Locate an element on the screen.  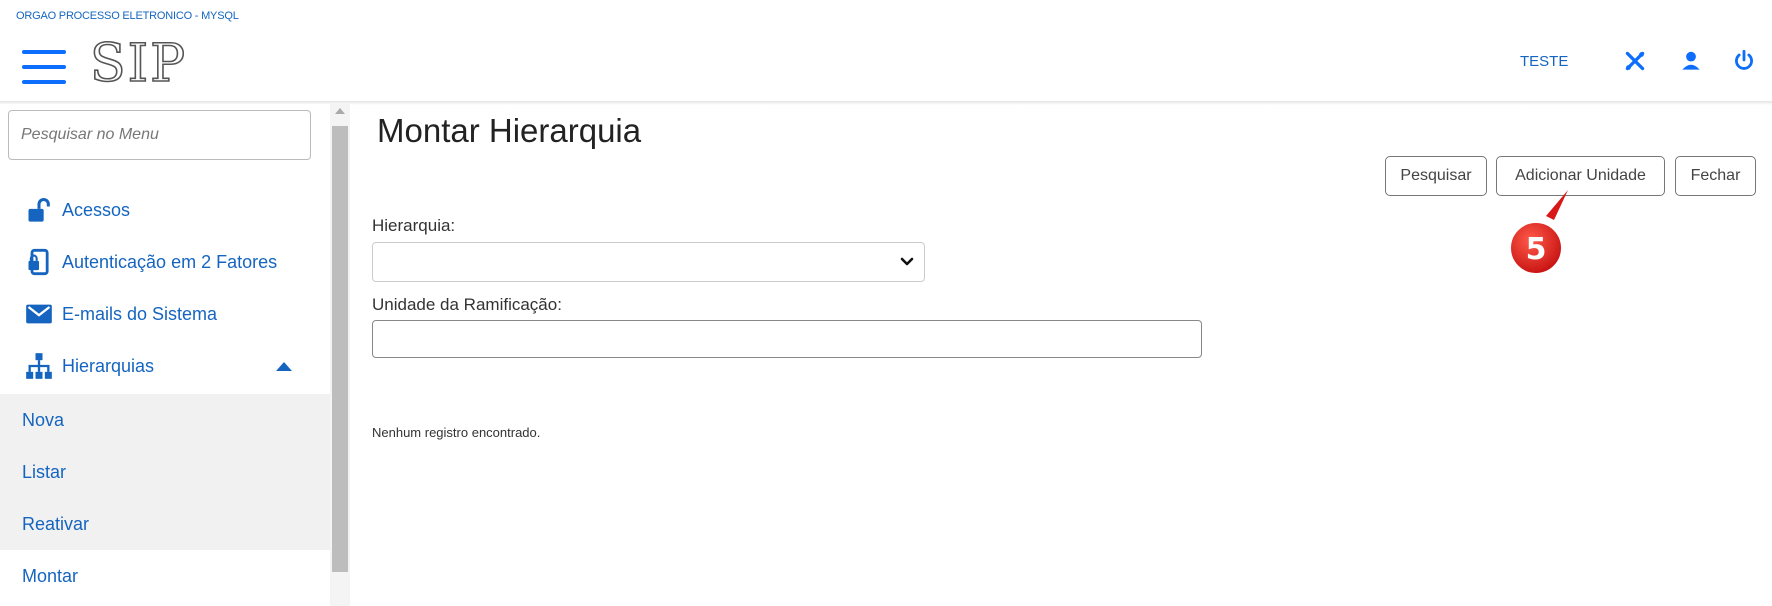
lock-open-icon is located at coordinates (39, 210).